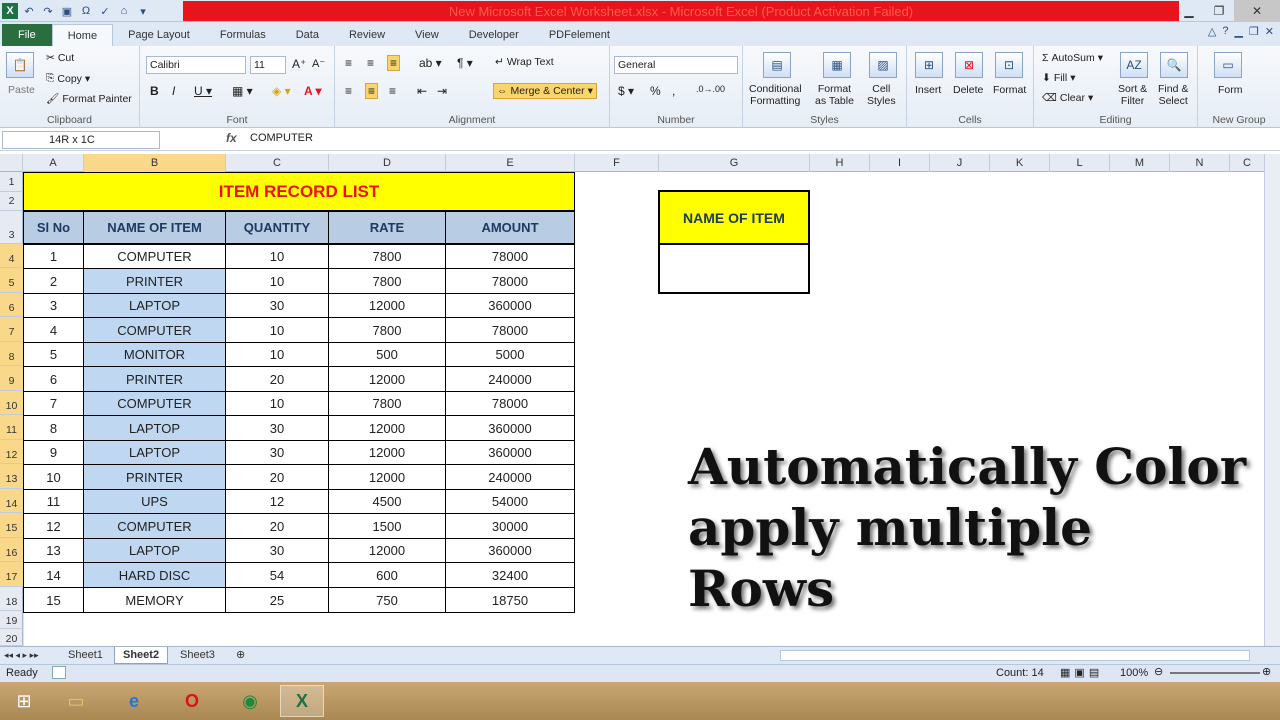 The width and height of the screenshot is (1280, 720). What do you see at coordinates (510, 501) in the screenshot?
I see `table-cell: 54000` at bounding box center [510, 501].